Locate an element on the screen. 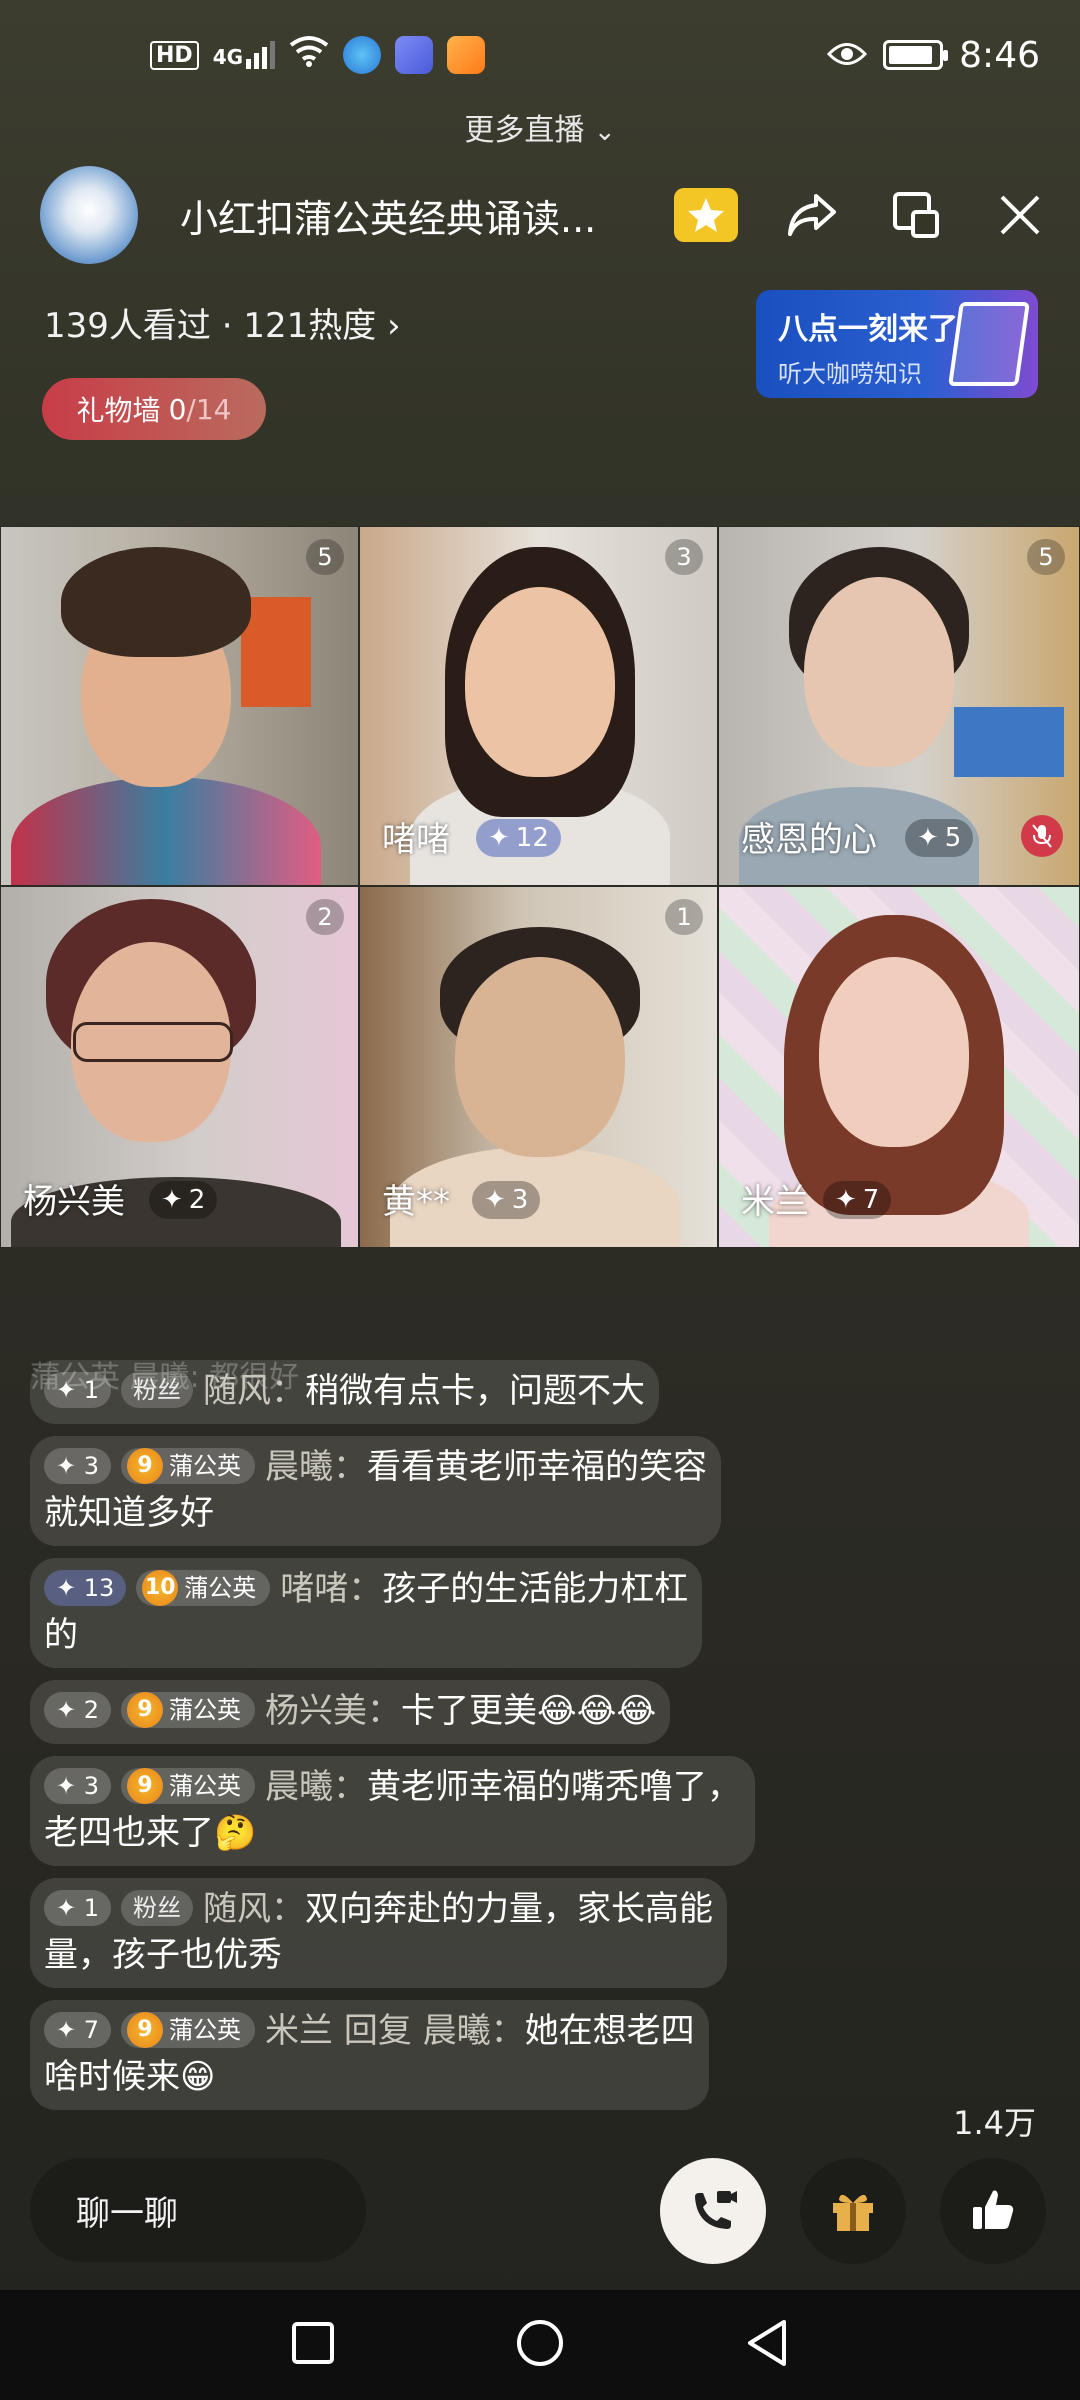 Image resolution: width=1080 pixels, height=2400 pixels. gift-icon is located at coordinates (853, 2212).